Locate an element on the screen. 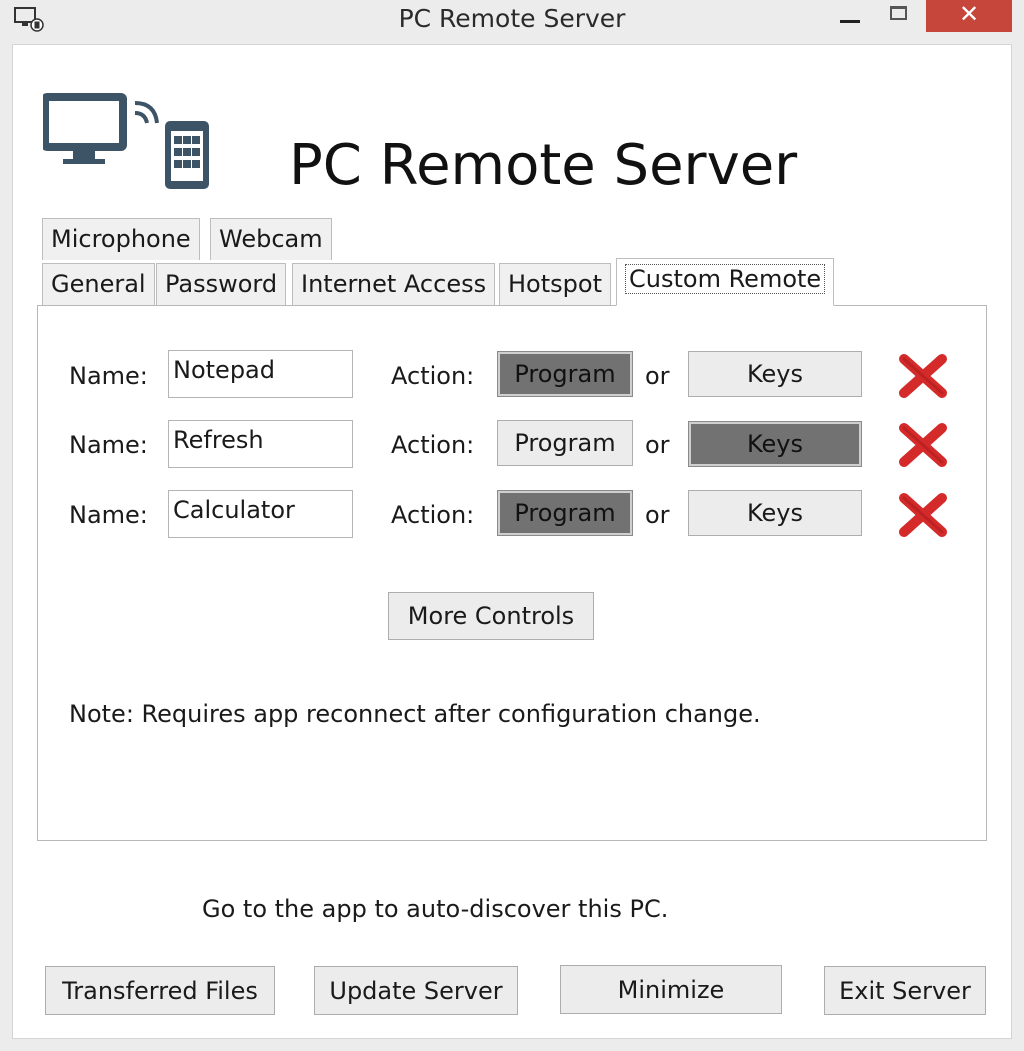  computer-phone-wireless-icon is located at coordinates (126, 141).